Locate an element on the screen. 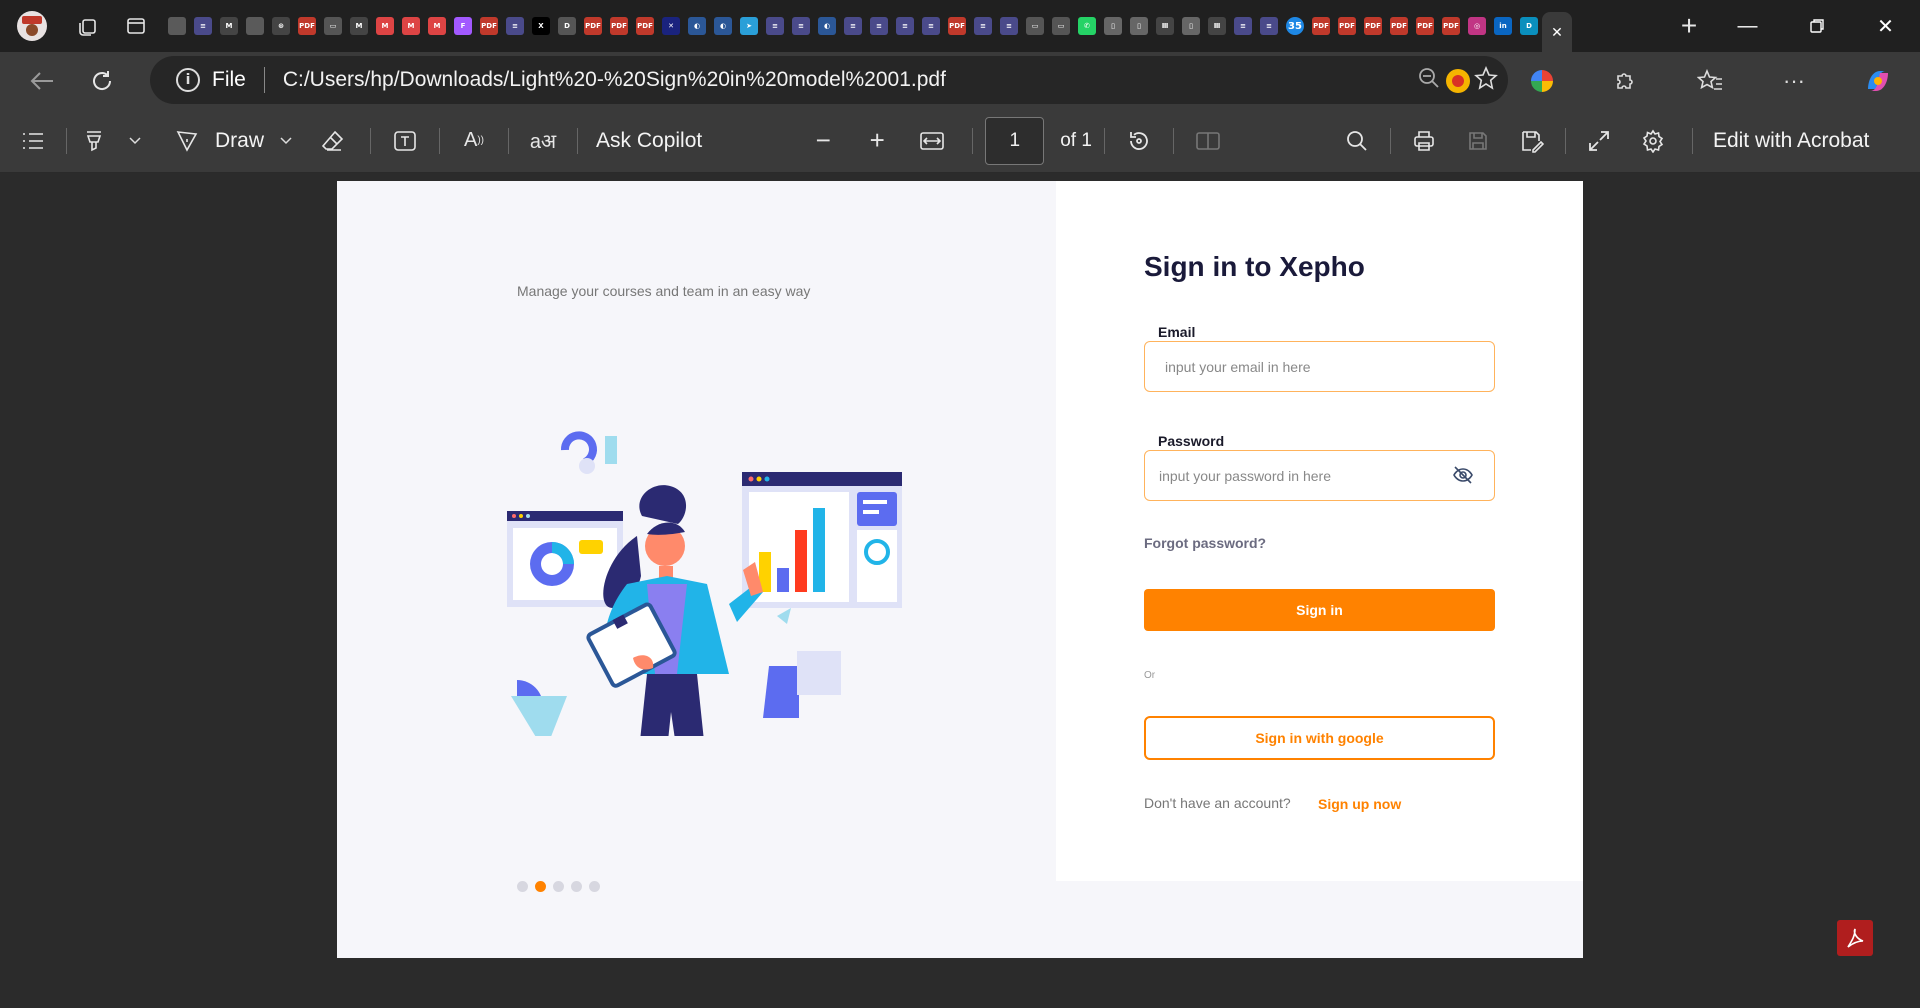 The width and height of the screenshot is (1920, 1008). zoom-out-icon: − is located at coordinates (823, 140).